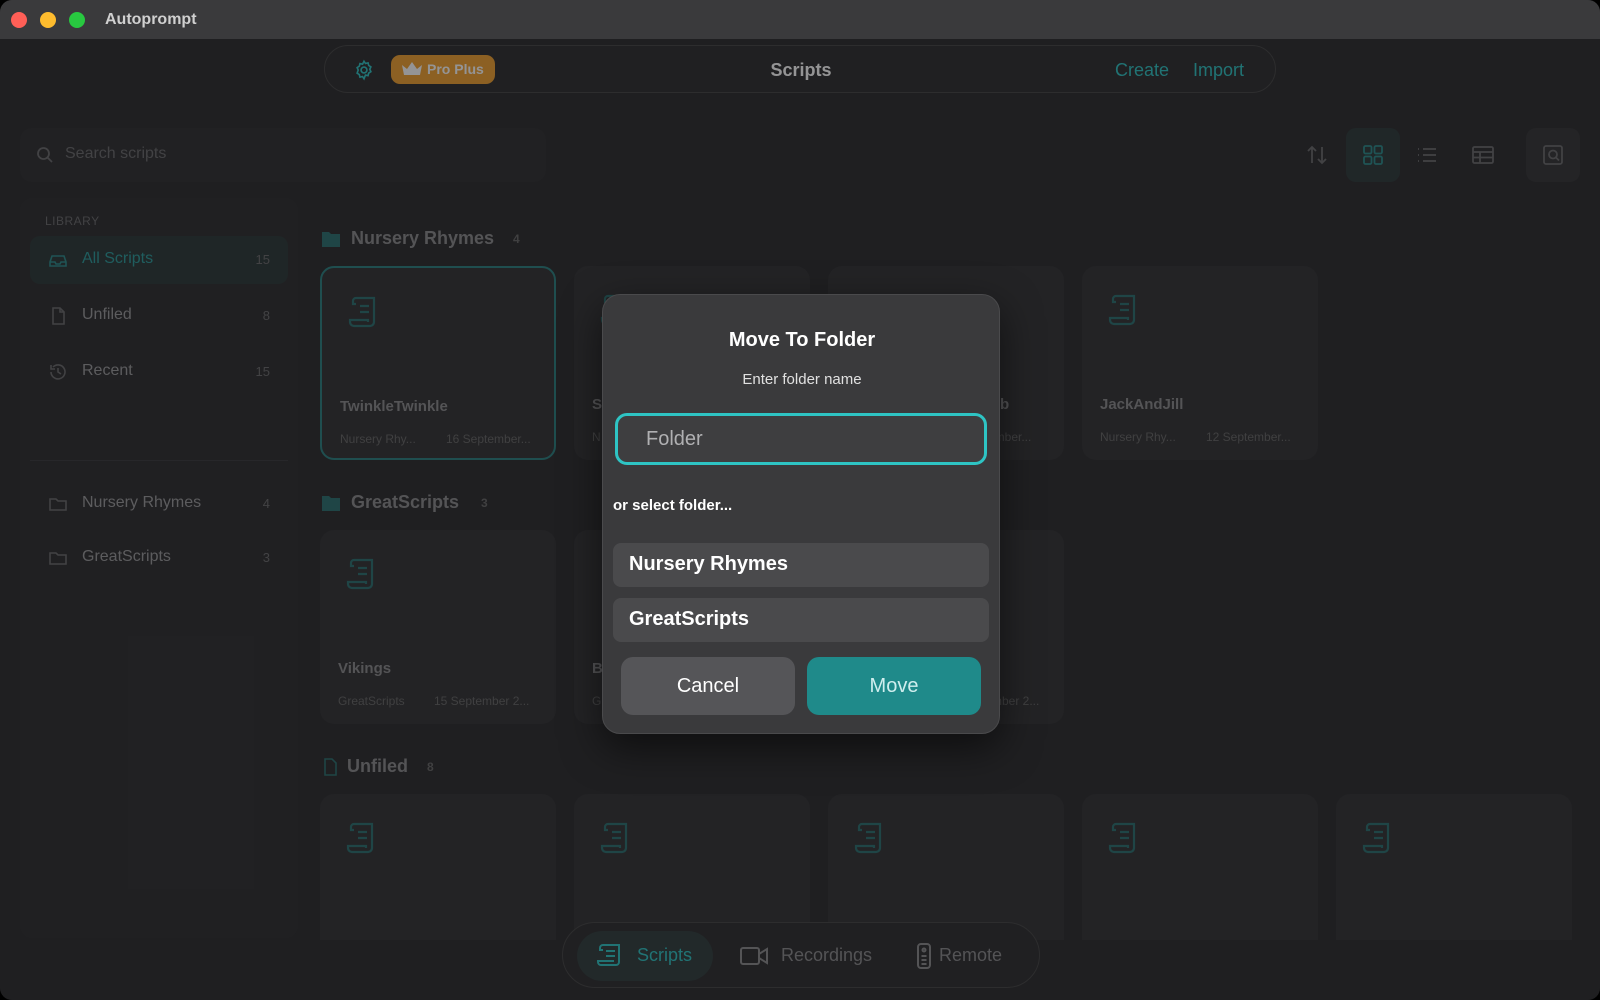  I want to click on close-window-button, so click(19, 20).